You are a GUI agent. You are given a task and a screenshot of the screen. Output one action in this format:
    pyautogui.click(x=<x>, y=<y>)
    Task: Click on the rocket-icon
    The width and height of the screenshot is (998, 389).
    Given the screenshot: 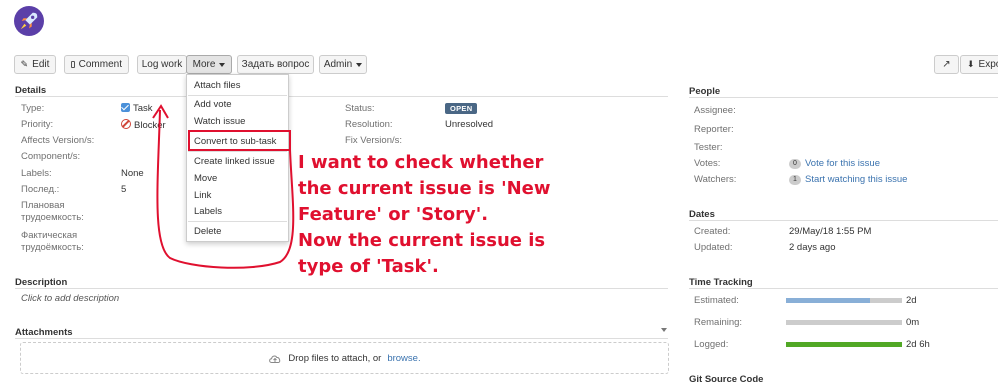 What is the action you would take?
    pyautogui.click(x=29, y=21)
    